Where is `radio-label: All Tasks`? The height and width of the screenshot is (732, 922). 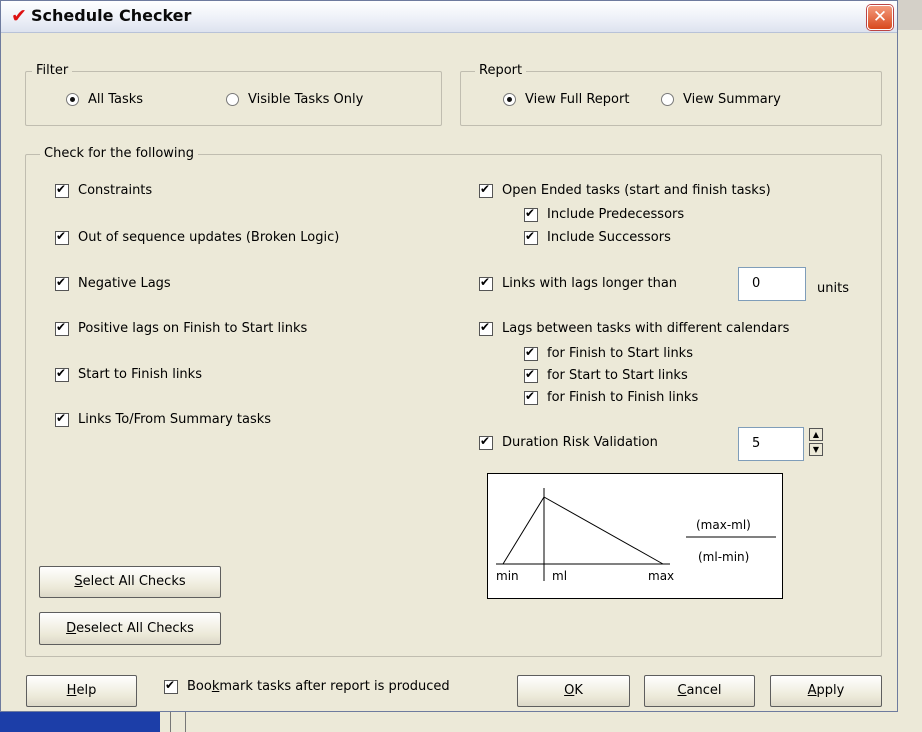
radio-label: All Tasks is located at coordinates (116, 99).